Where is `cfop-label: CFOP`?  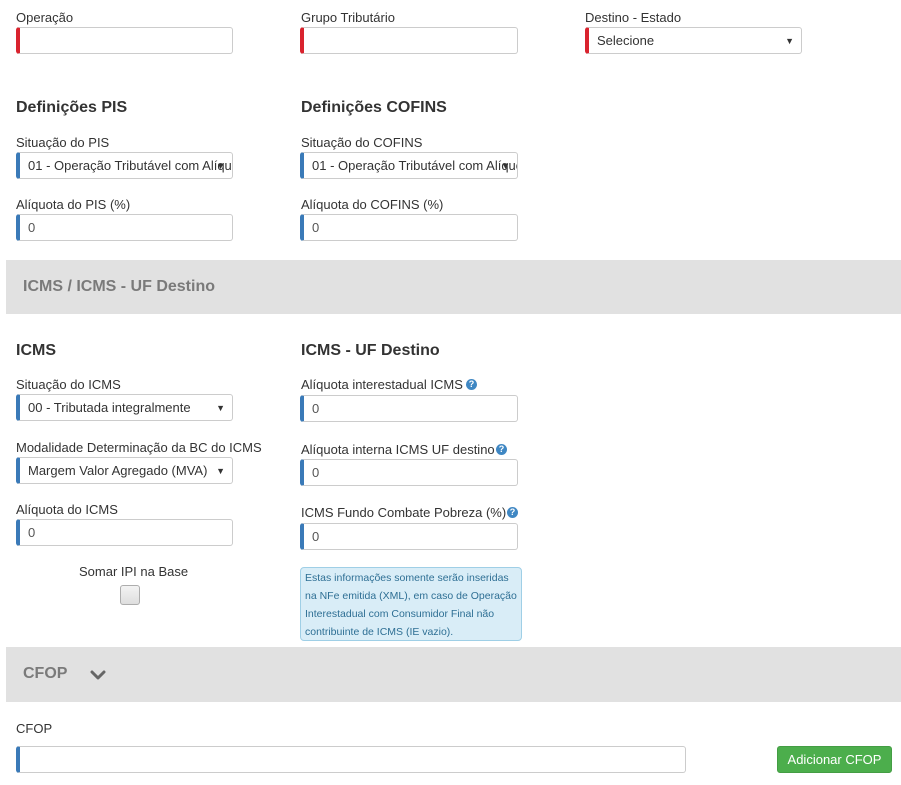 cfop-label: CFOP is located at coordinates (34, 728).